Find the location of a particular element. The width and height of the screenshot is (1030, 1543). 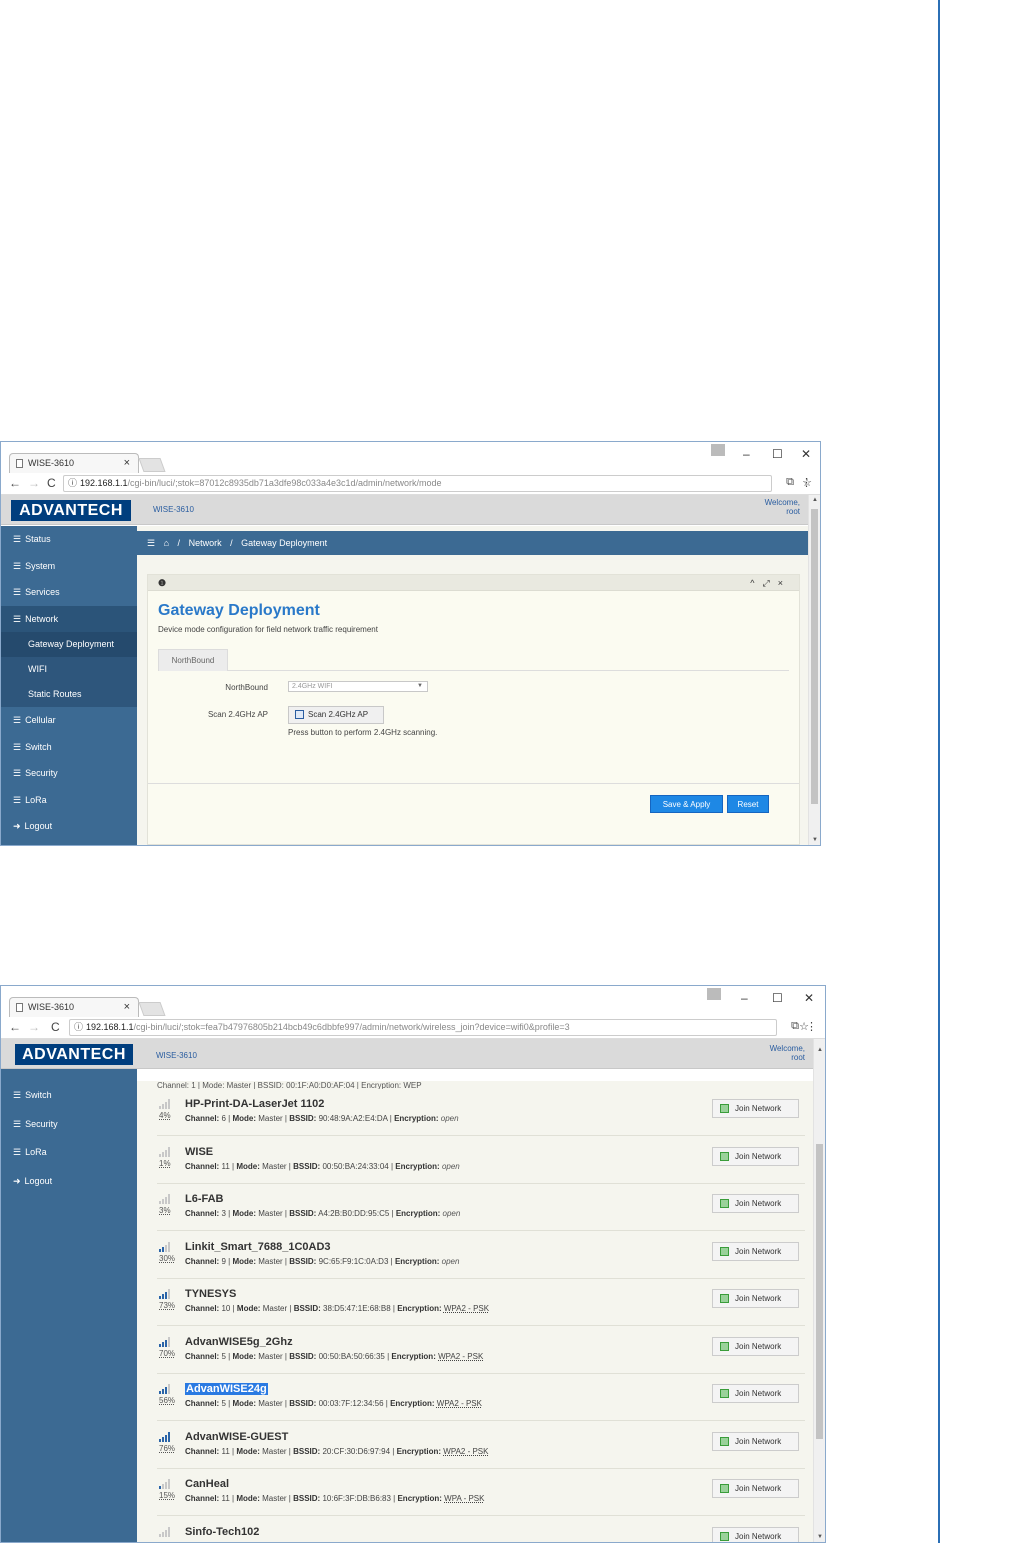

channel-value: 5 is located at coordinates (223, 1356).